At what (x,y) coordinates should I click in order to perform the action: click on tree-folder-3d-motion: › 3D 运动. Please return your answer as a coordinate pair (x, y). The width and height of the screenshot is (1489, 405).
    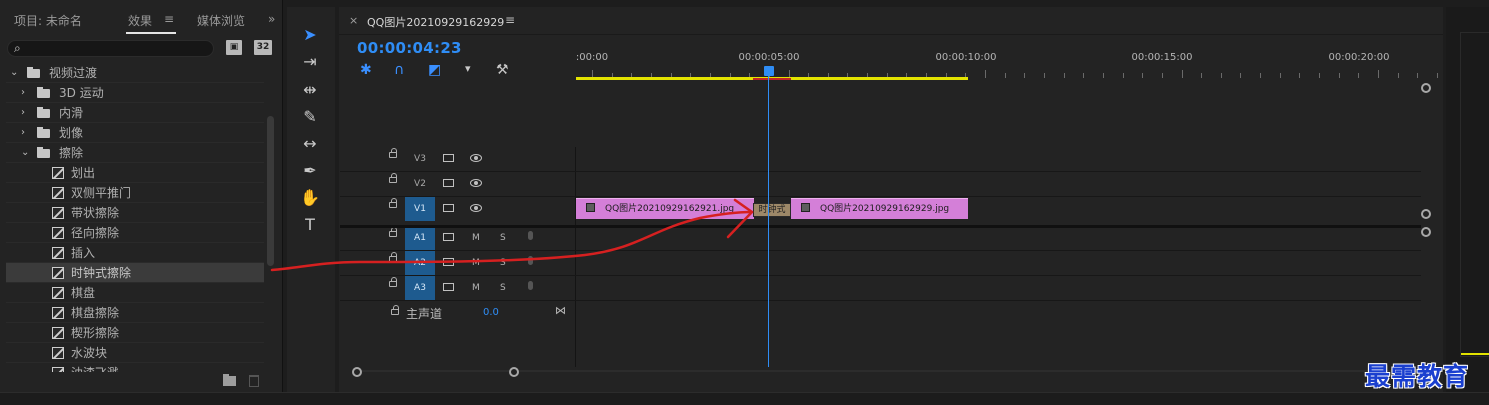
    Looking at the image, I should click on (135, 93).